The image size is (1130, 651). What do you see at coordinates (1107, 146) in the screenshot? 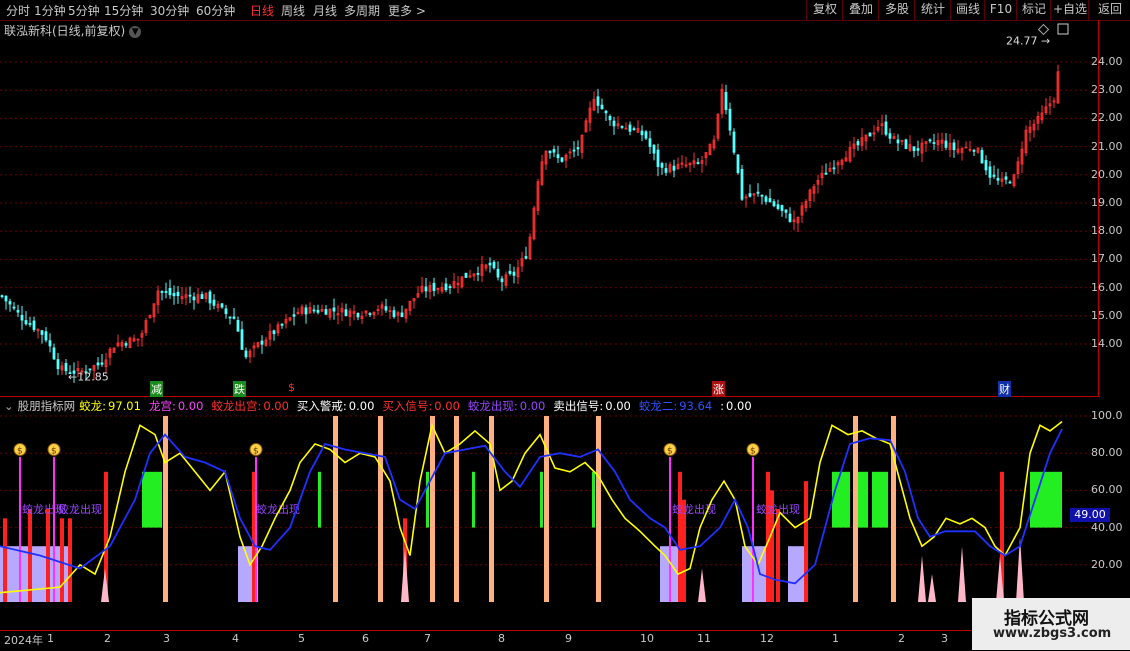
I see `price-tick-label: 21.00` at bounding box center [1107, 146].